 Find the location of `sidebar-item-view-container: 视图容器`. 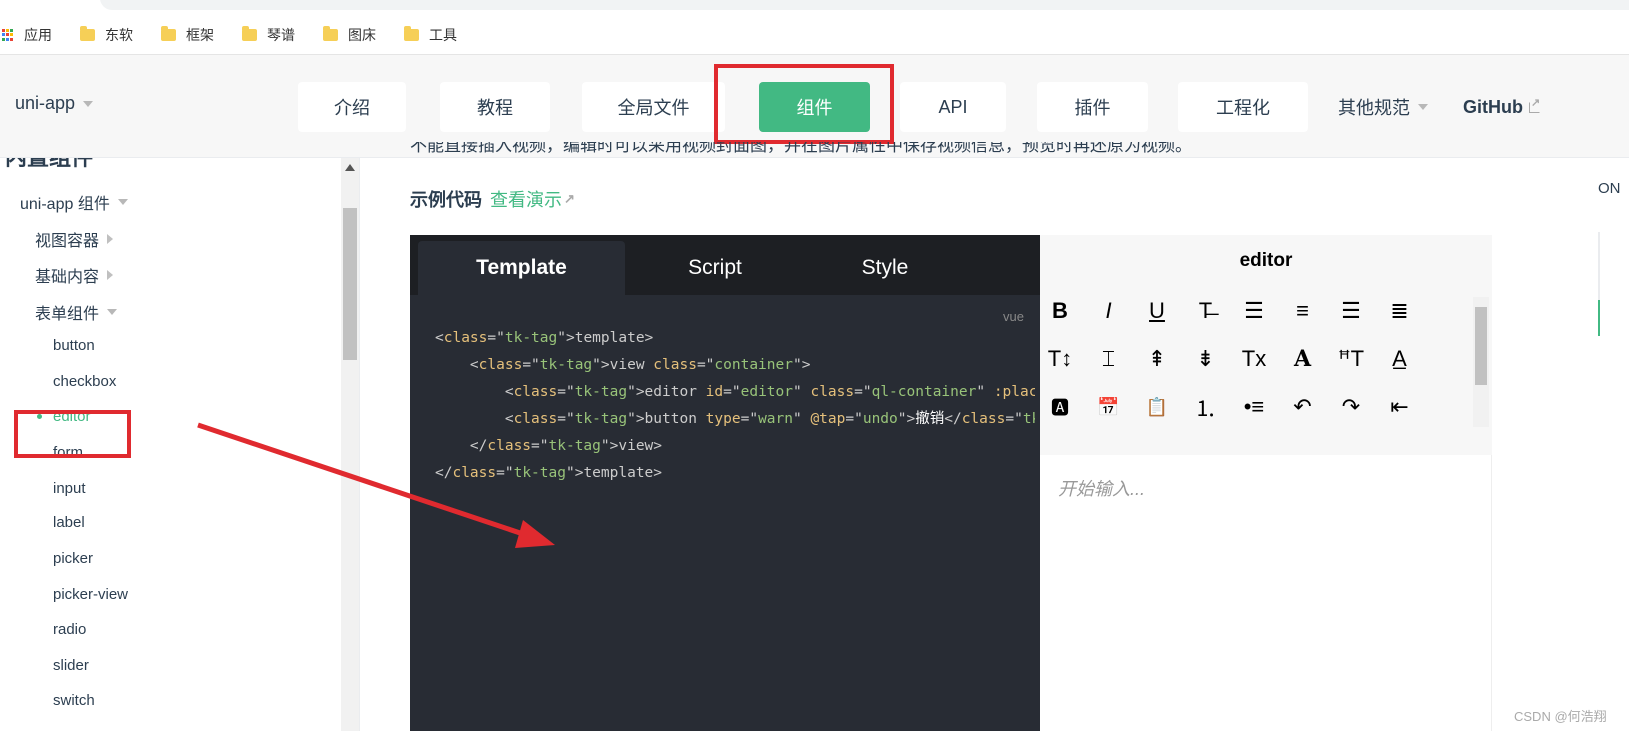

sidebar-item-view-container: 视图容器 is located at coordinates (74, 239).